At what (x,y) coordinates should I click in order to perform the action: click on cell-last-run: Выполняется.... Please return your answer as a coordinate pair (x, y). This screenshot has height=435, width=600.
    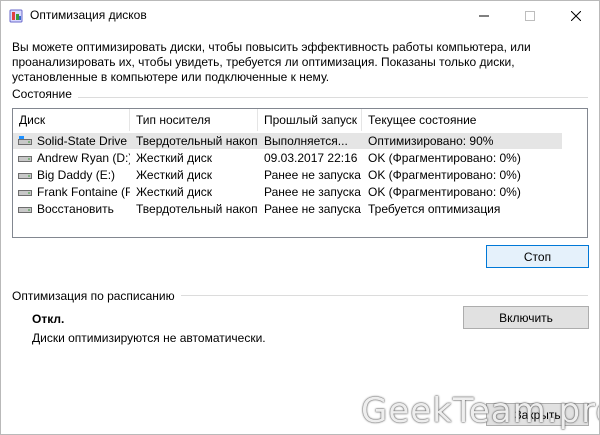
    Looking at the image, I should click on (310, 141).